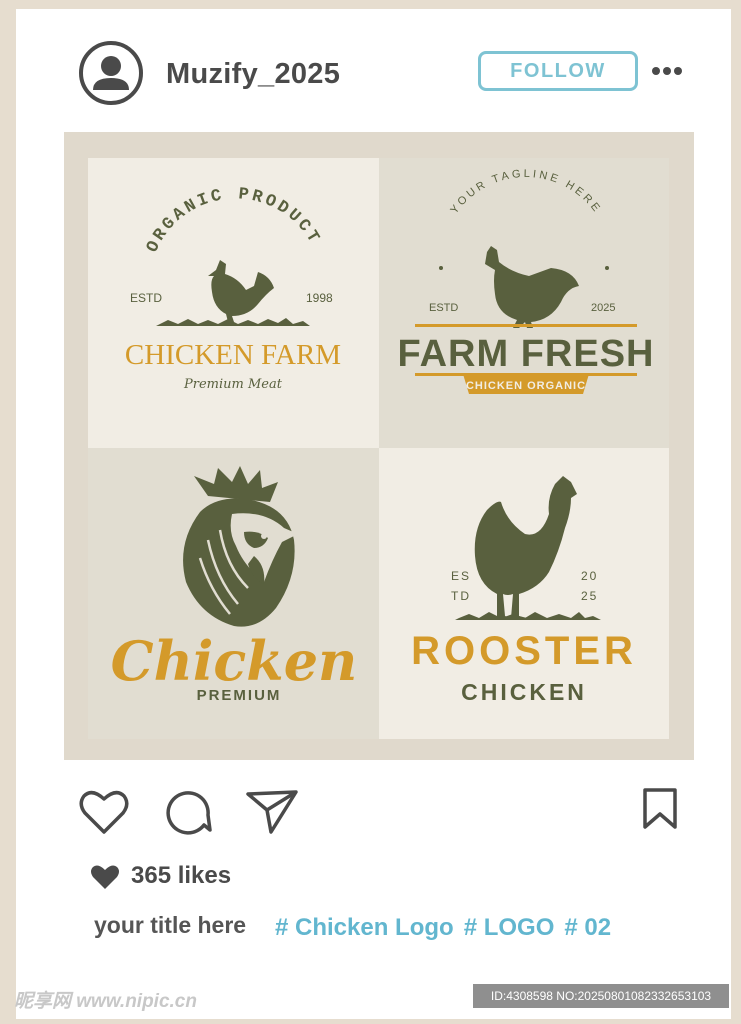 The height and width of the screenshot is (1024, 741). Describe the element at coordinates (104, 812) in the screenshot. I see `heart-icon` at that location.